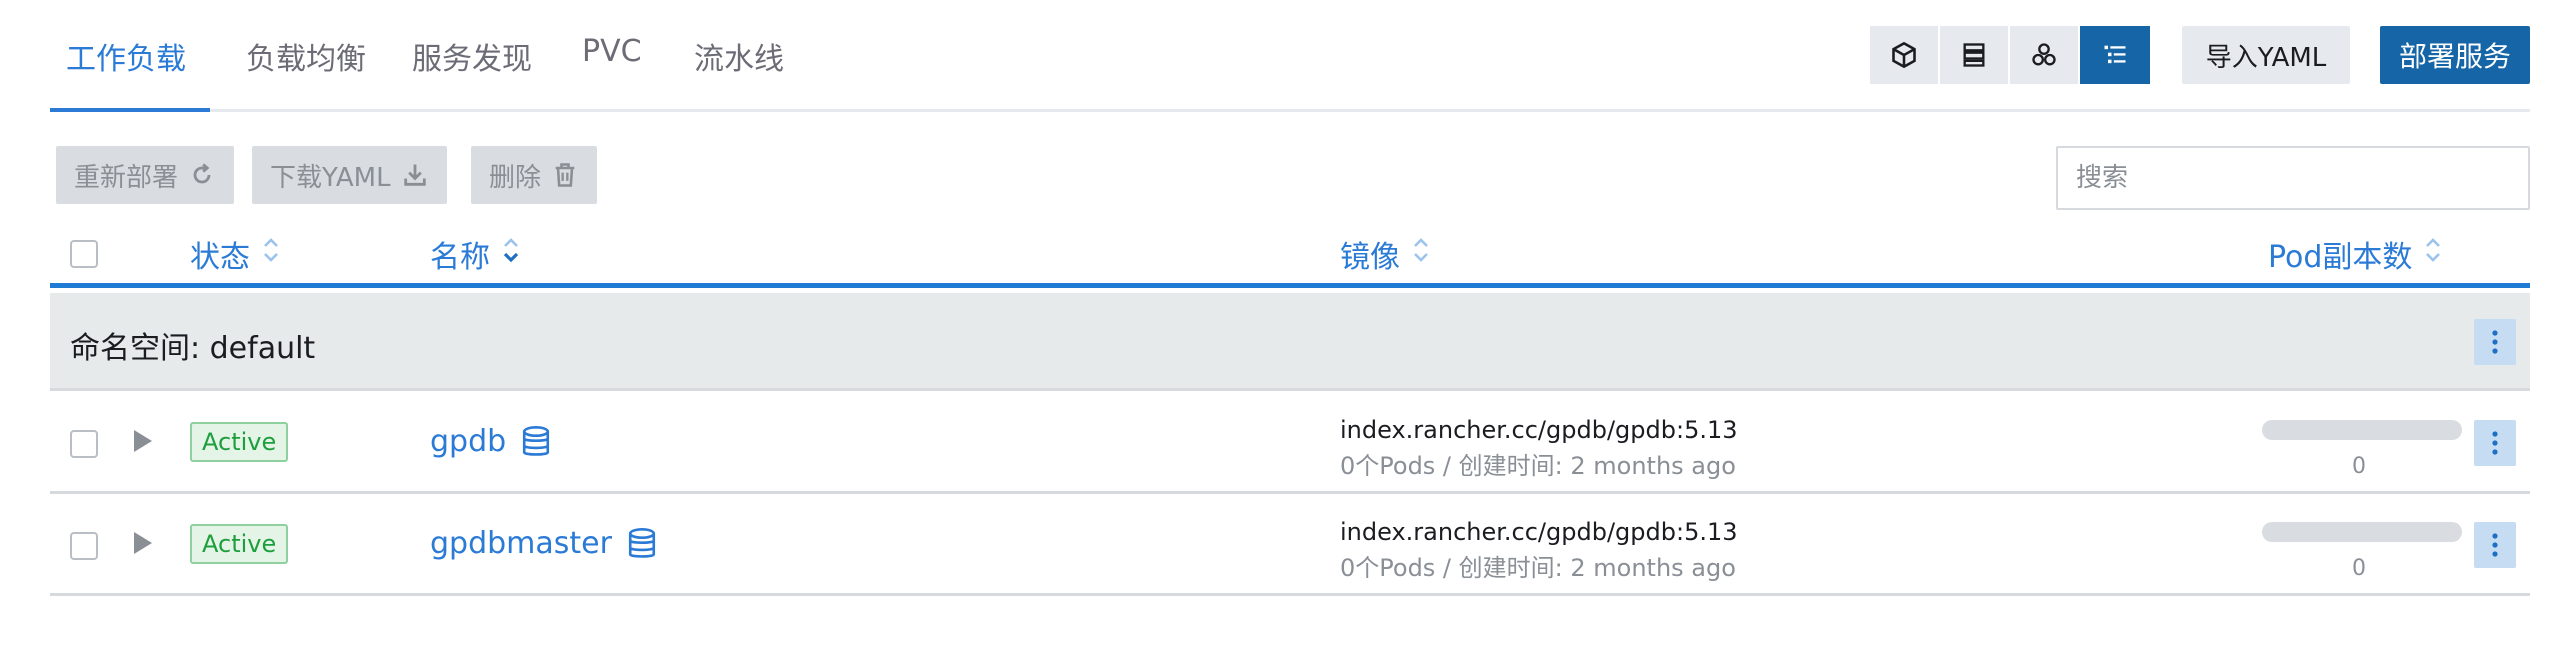 This screenshot has width=2572, height=650. I want to click on tab-pipelines: 流水线, so click(739, 56).